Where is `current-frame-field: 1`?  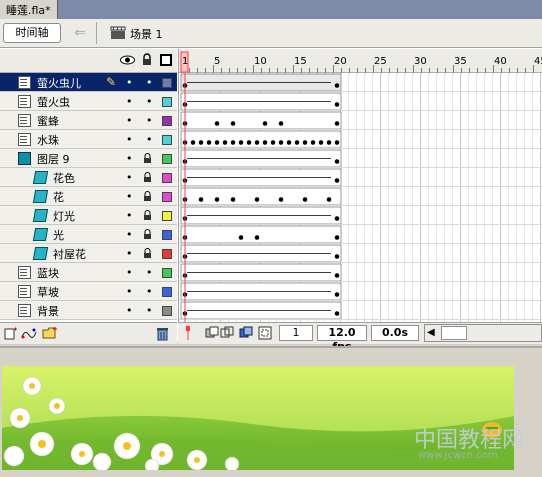 current-frame-field: 1 is located at coordinates (296, 333).